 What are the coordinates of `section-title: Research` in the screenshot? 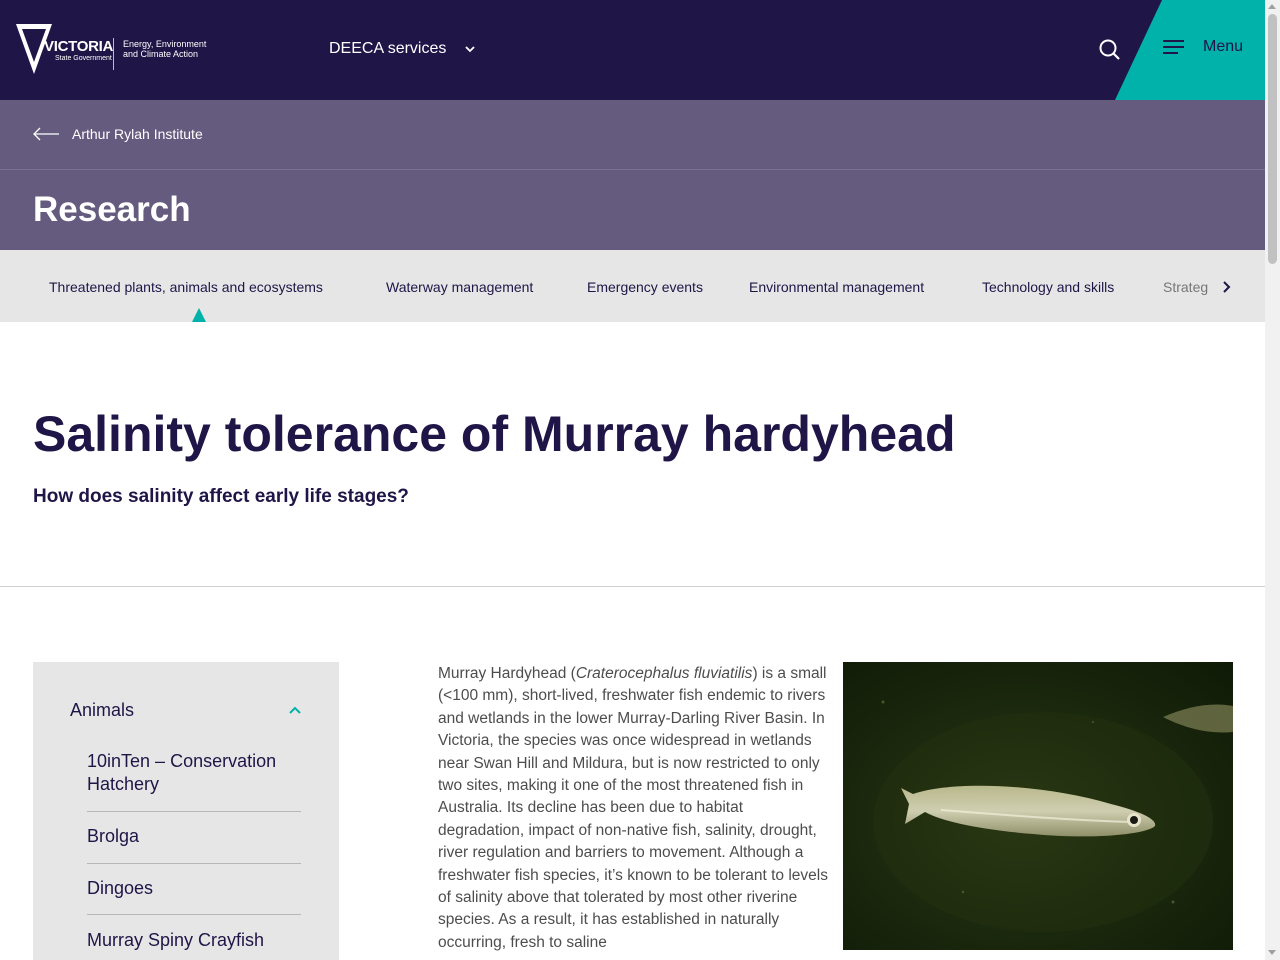 It's located at (112, 209).